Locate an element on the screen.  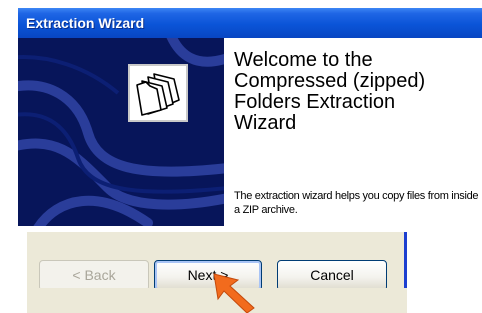
arrow-pointer-icon is located at coordinates (234, 293).